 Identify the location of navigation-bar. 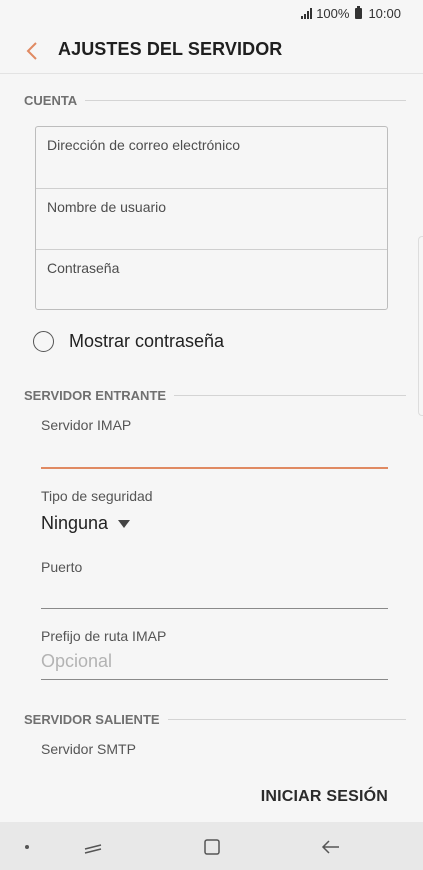
(211, 846).